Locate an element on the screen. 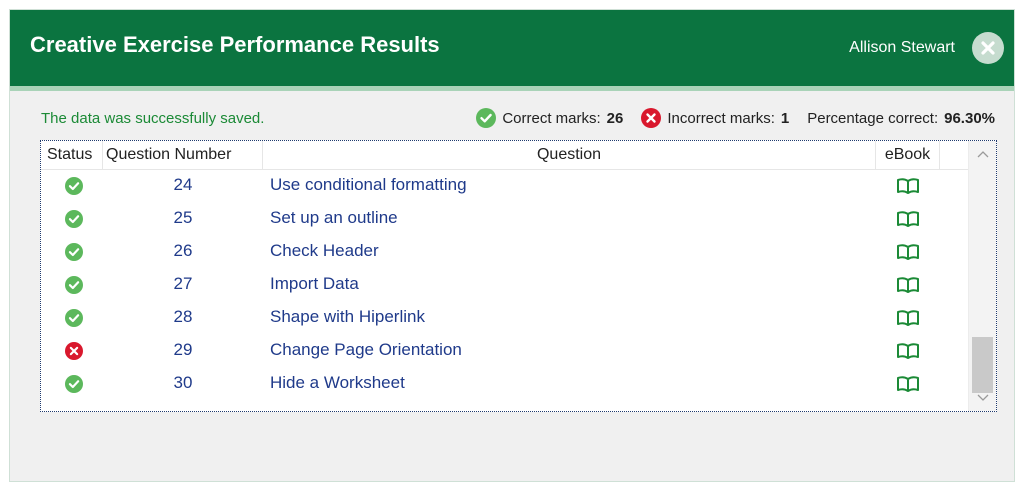 The height and width of the screenshot is (486, 1022). table-row: 26 Check Header is located at coordinates (504, 251).